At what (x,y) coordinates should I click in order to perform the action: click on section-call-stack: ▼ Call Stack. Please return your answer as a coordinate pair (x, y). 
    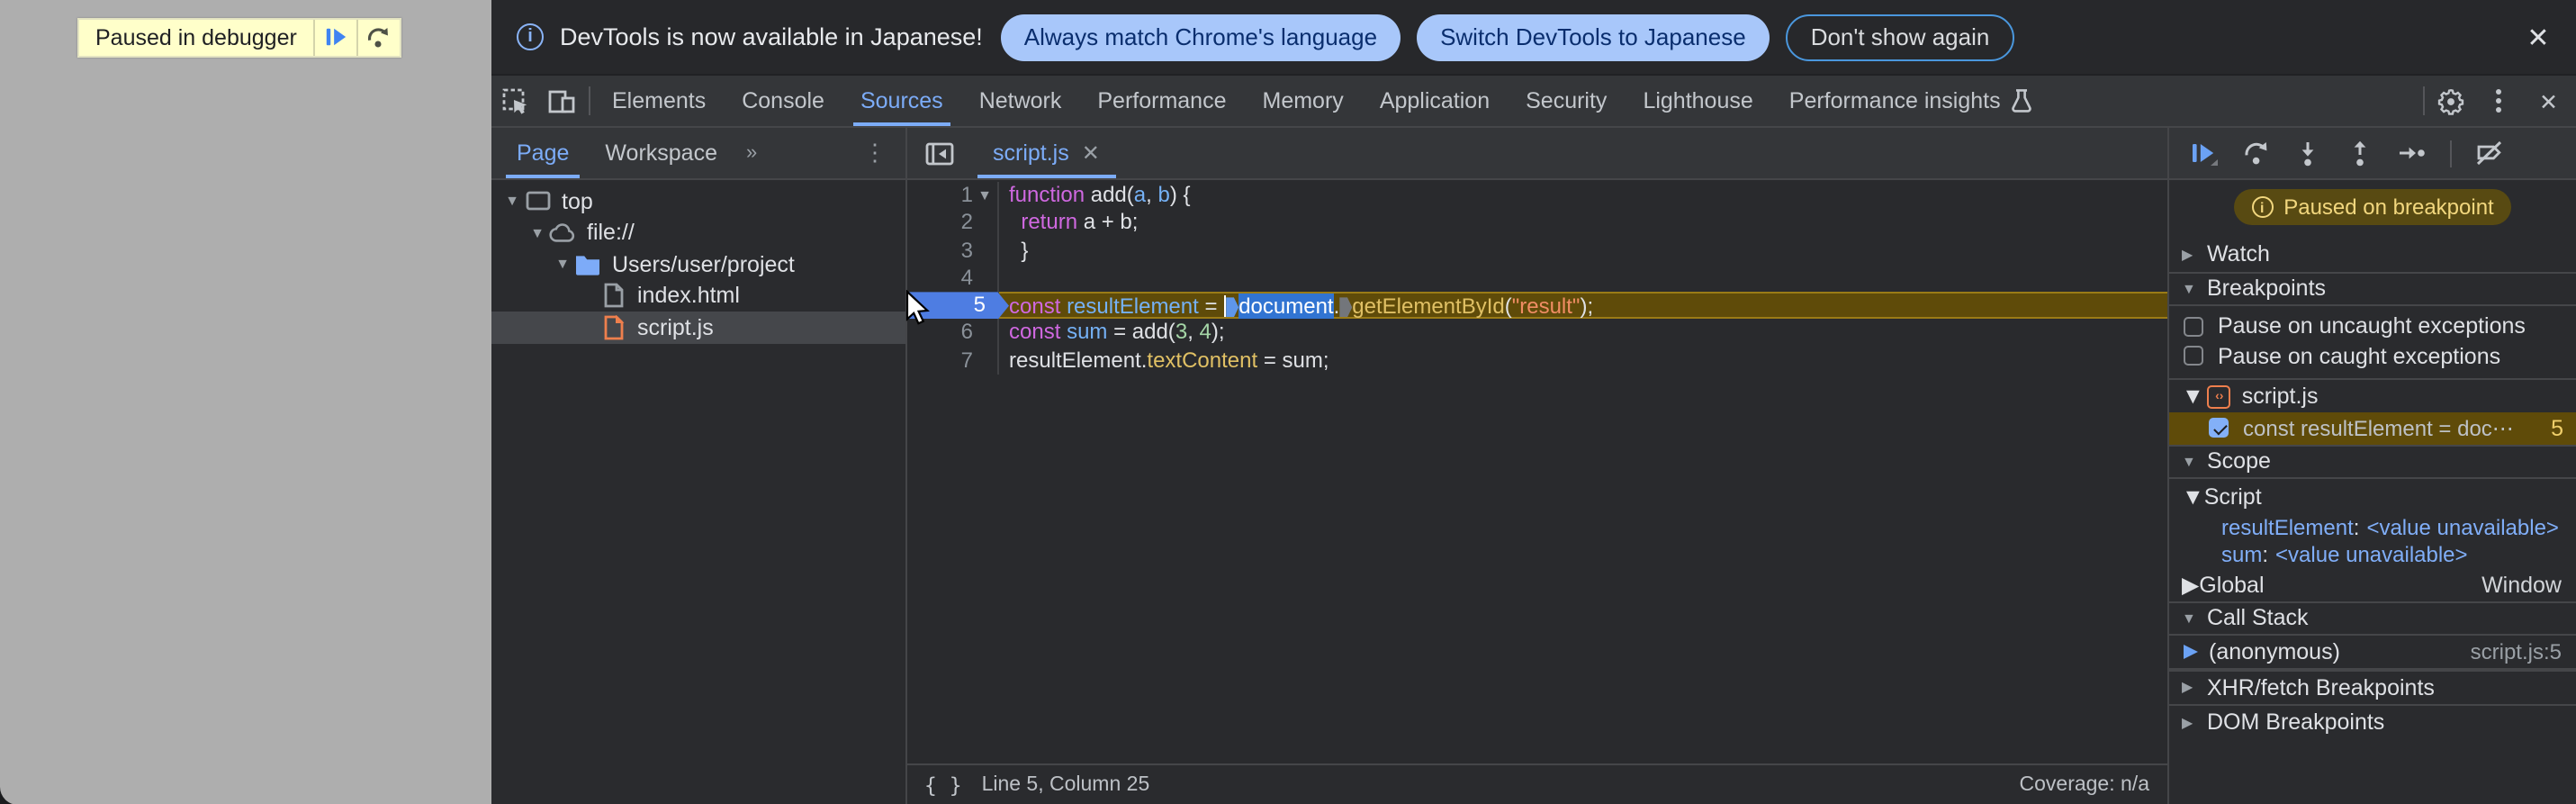
    Looking at the image, I should click on (2372, 618).